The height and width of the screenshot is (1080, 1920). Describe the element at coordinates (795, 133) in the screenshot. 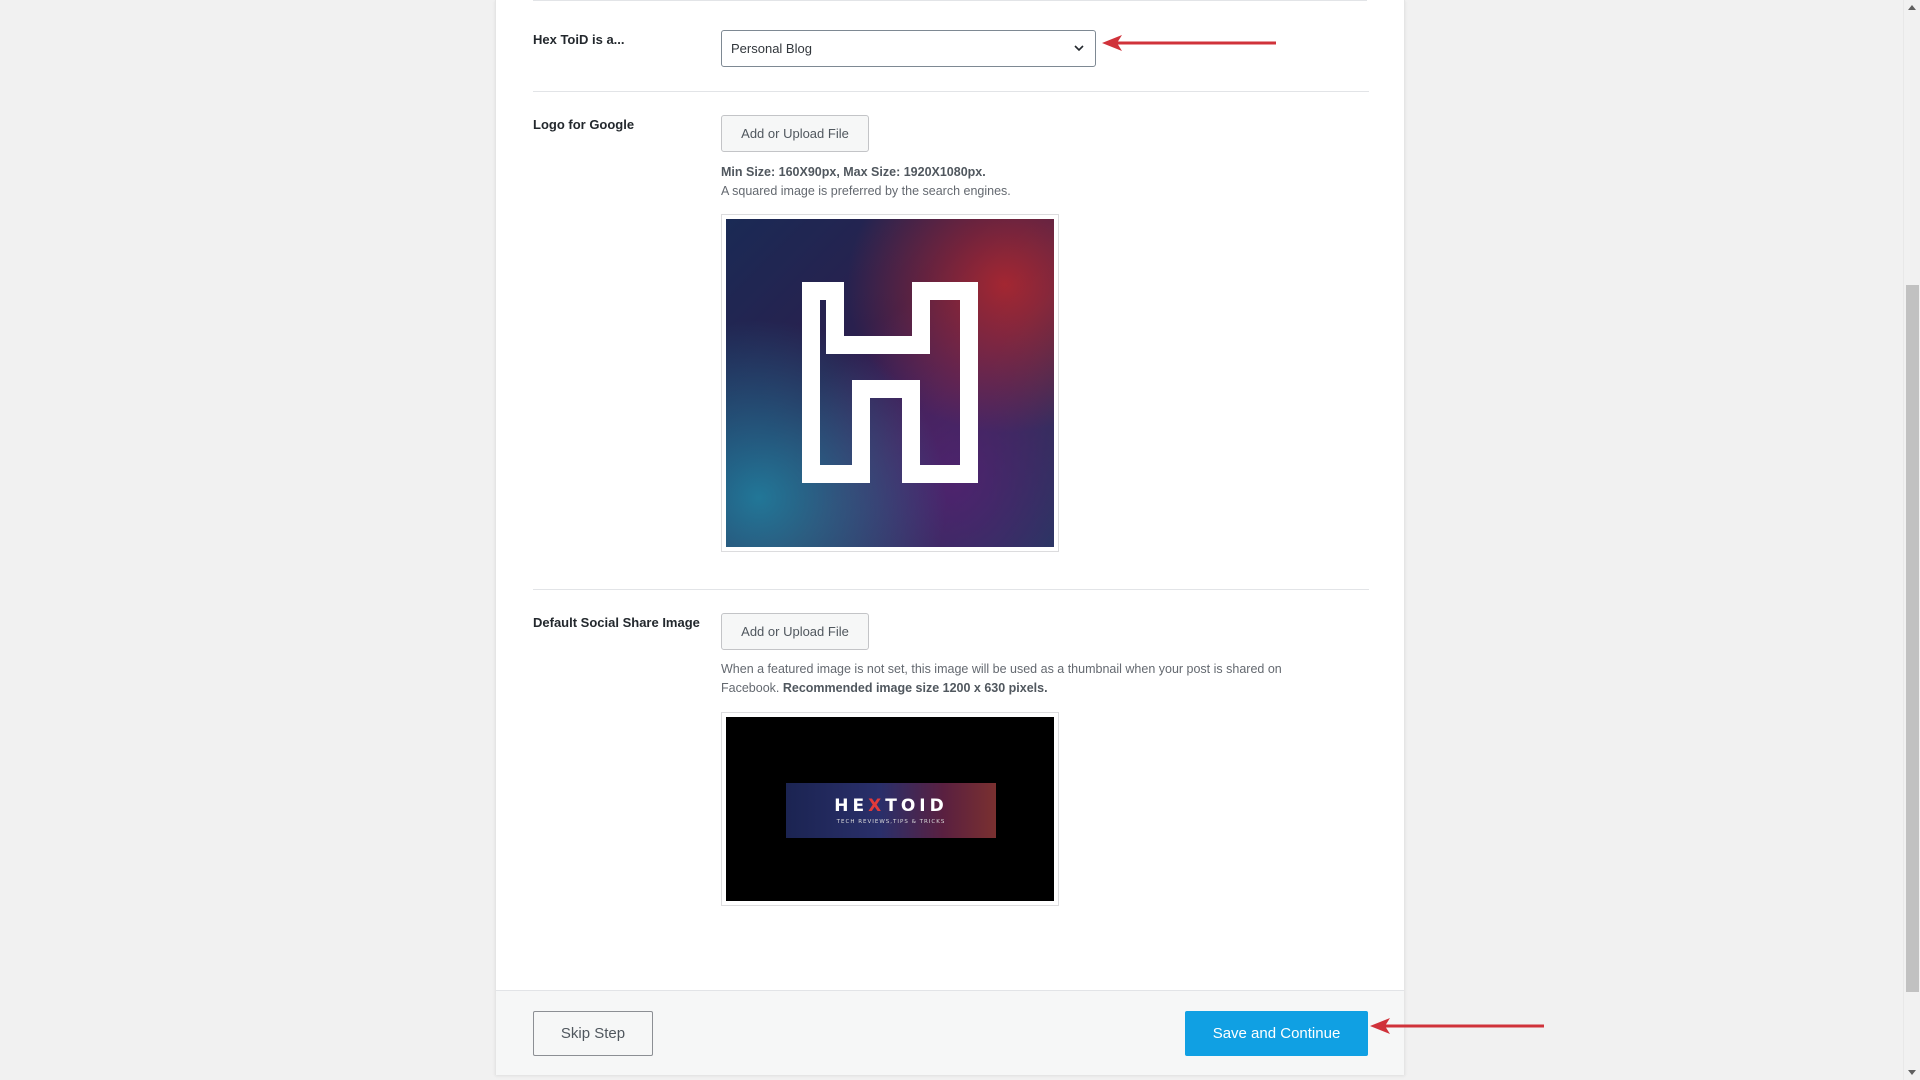

I see `logo-upload-button: Add or Upload File` at that location.